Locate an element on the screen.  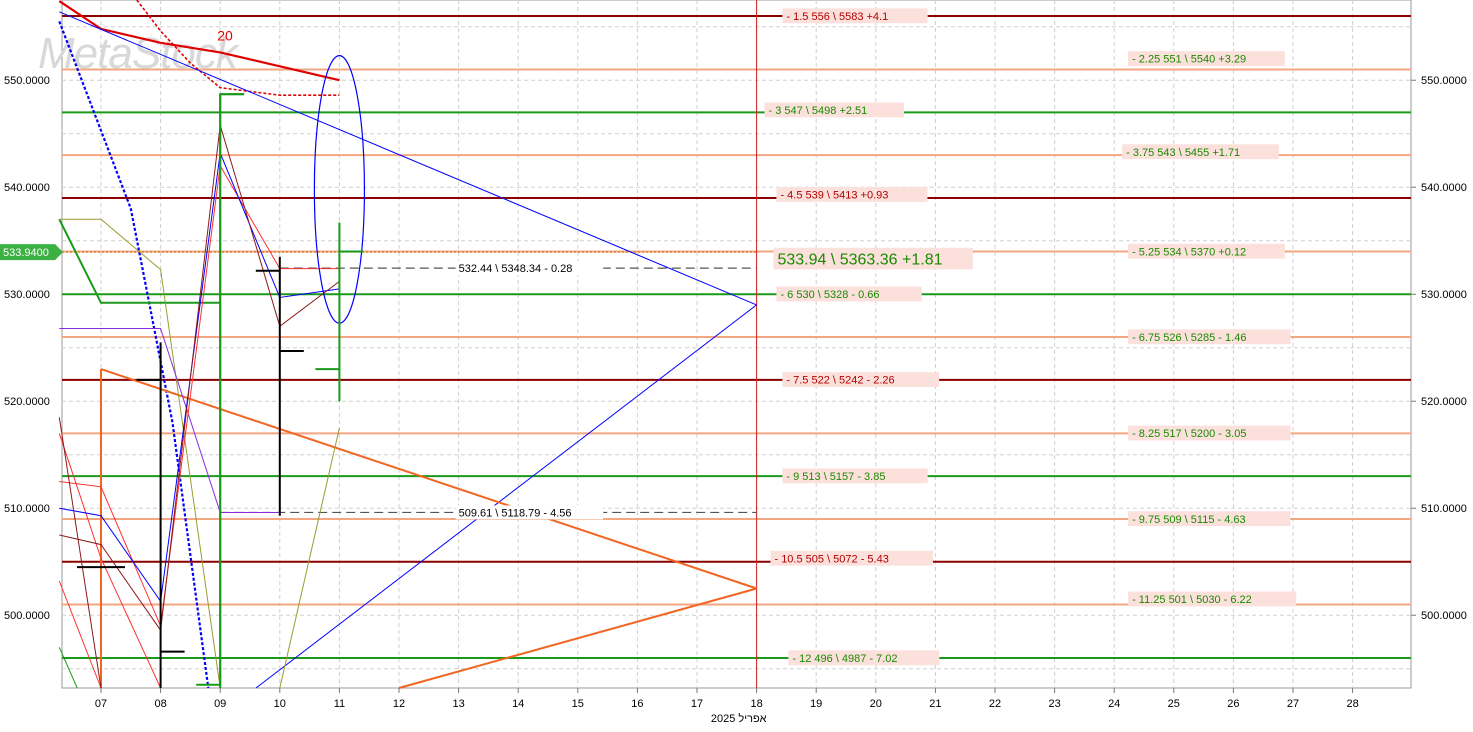
y-axis-label-left: 550.0000 is located at coordinates (27, 81).